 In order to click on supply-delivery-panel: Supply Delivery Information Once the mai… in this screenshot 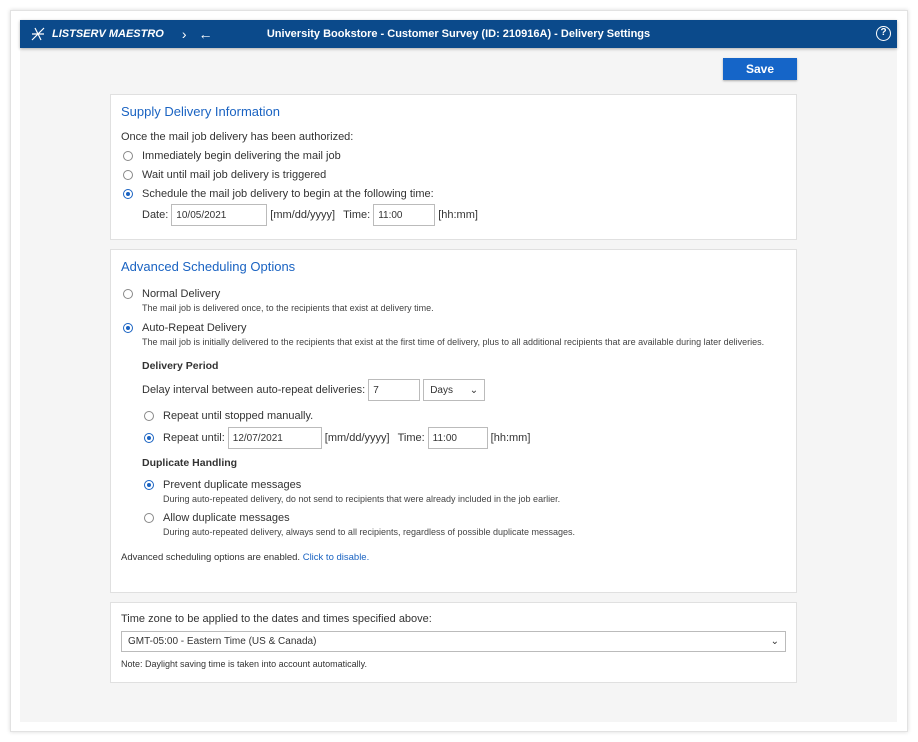, I will do `click(453, 167)`.